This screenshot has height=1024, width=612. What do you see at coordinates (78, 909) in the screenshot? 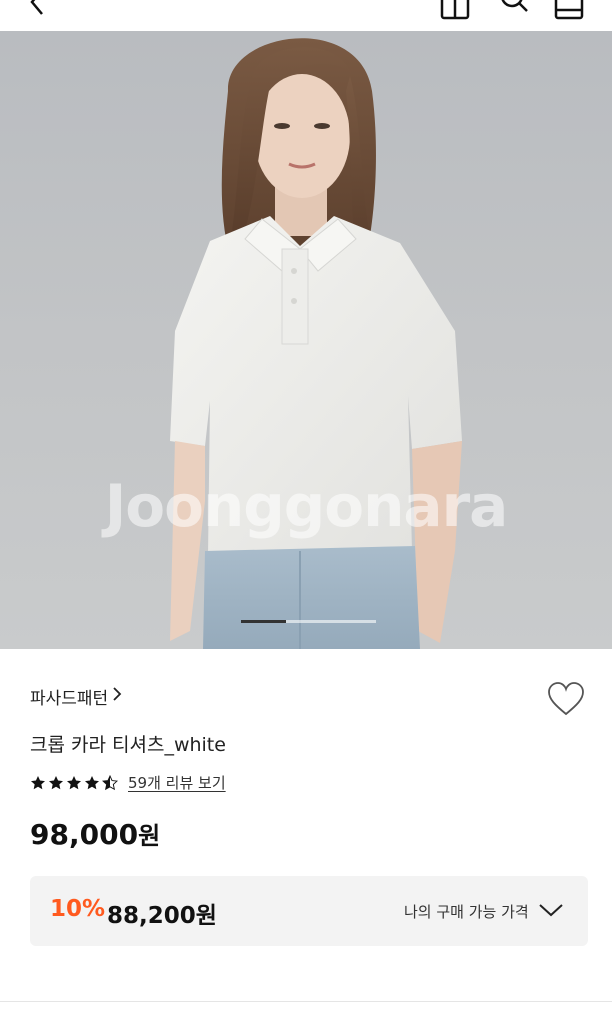
I see `discount-percent: 10%` at bounding box center [78, 909].